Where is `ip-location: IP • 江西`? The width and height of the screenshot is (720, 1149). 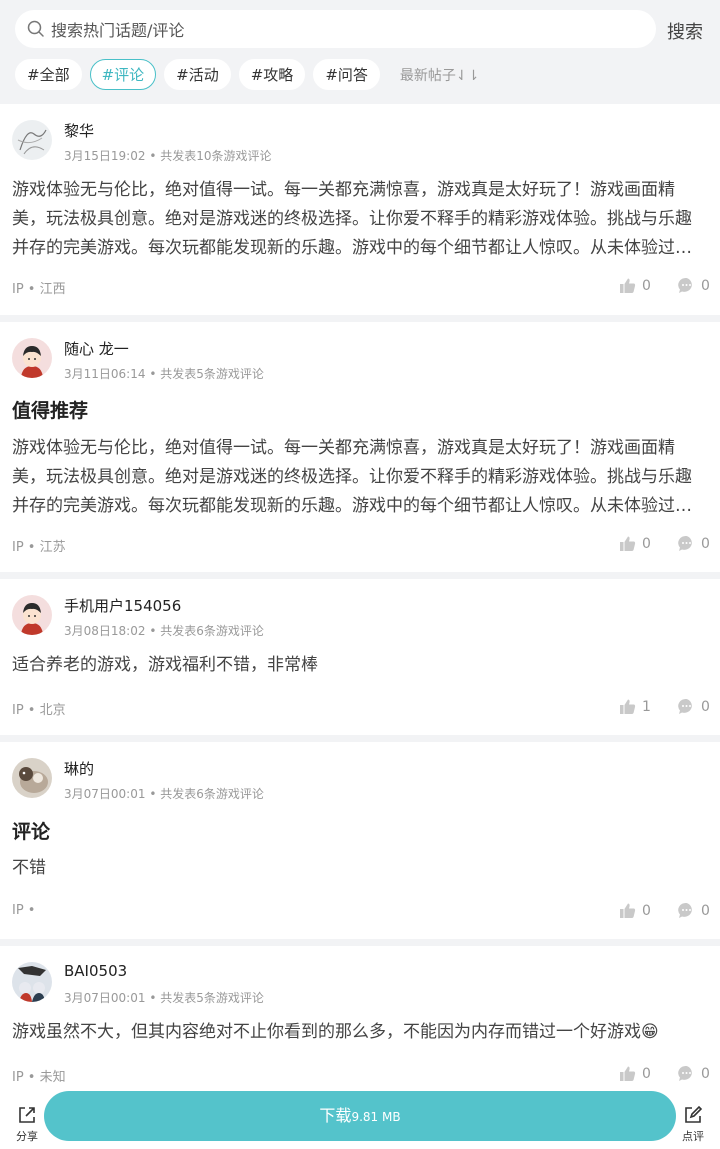
ip-location: IP • 江西 is located at coordinates (39, 289).